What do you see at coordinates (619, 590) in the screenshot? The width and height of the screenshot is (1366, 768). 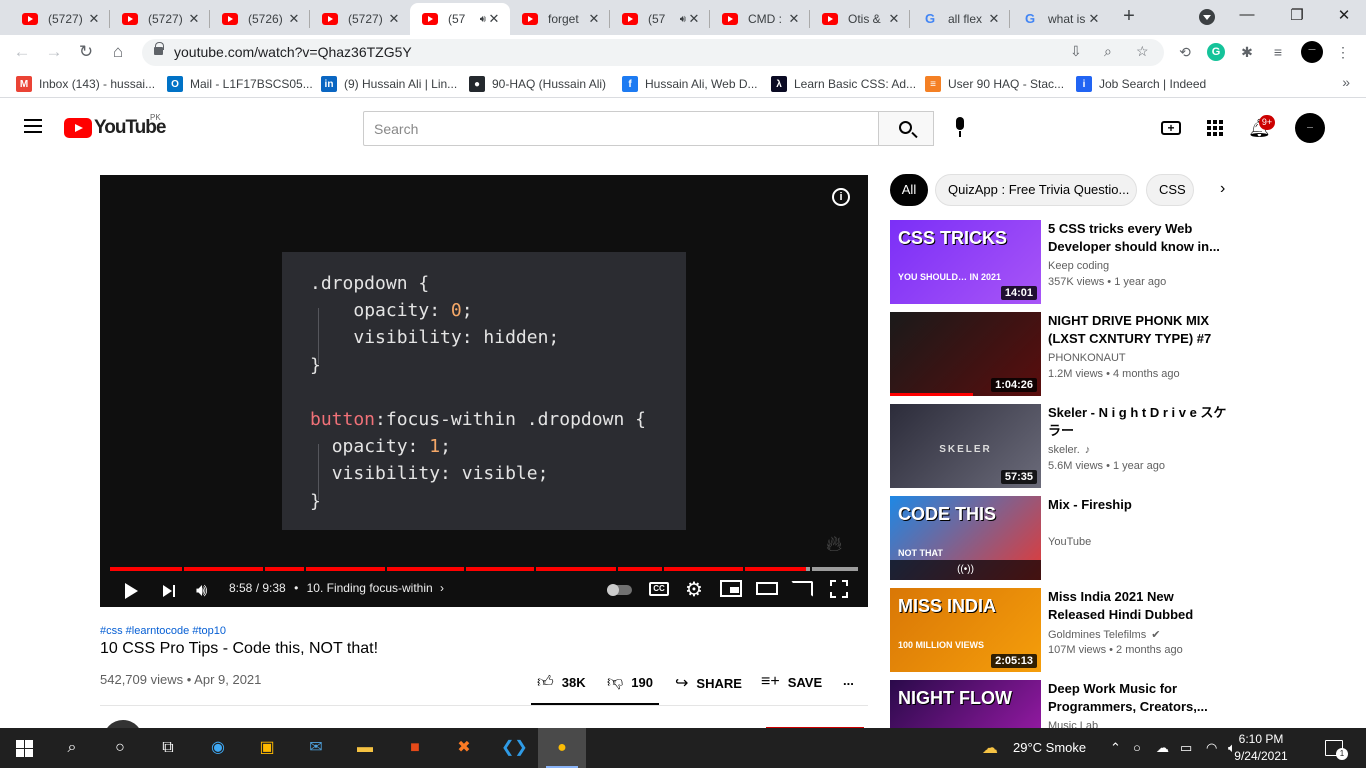 I see `autoplay-toggle` at bounding box center [619, 590].